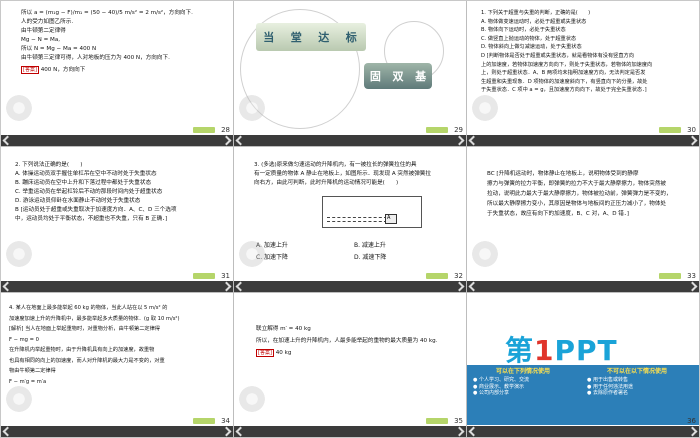 The width and height of the screenshot is (700, 438). Describe the element at coordinates (24, 339) in the screenshot. I see `text-line: F − mg = 0` at that location.